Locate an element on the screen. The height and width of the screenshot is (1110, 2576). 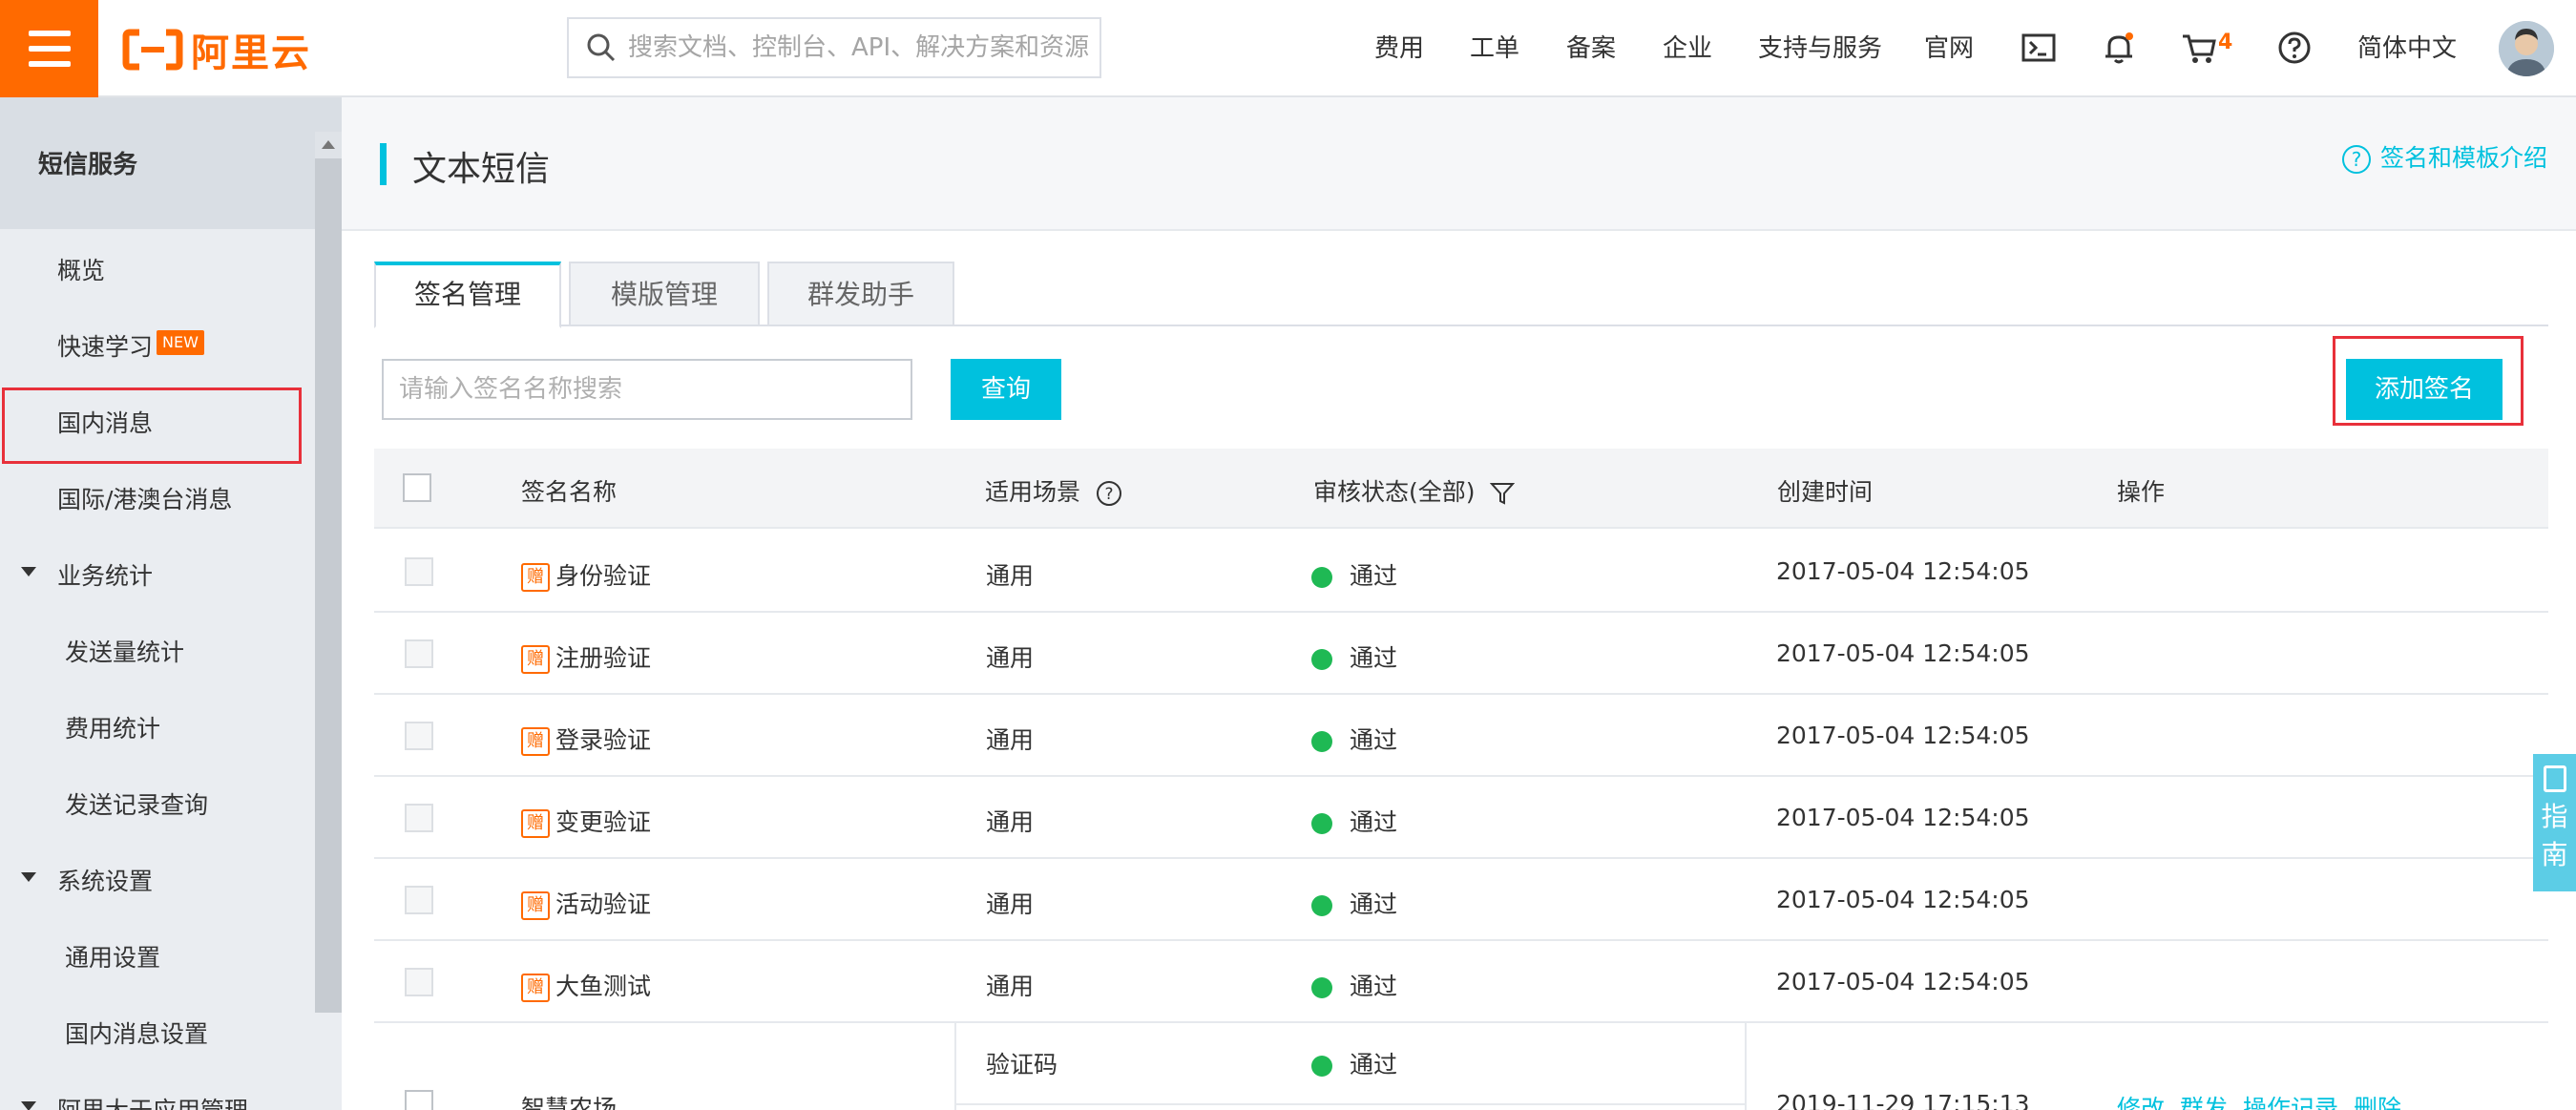
aliyun-logo: 阿里云 is located at coordinates (216, 50).